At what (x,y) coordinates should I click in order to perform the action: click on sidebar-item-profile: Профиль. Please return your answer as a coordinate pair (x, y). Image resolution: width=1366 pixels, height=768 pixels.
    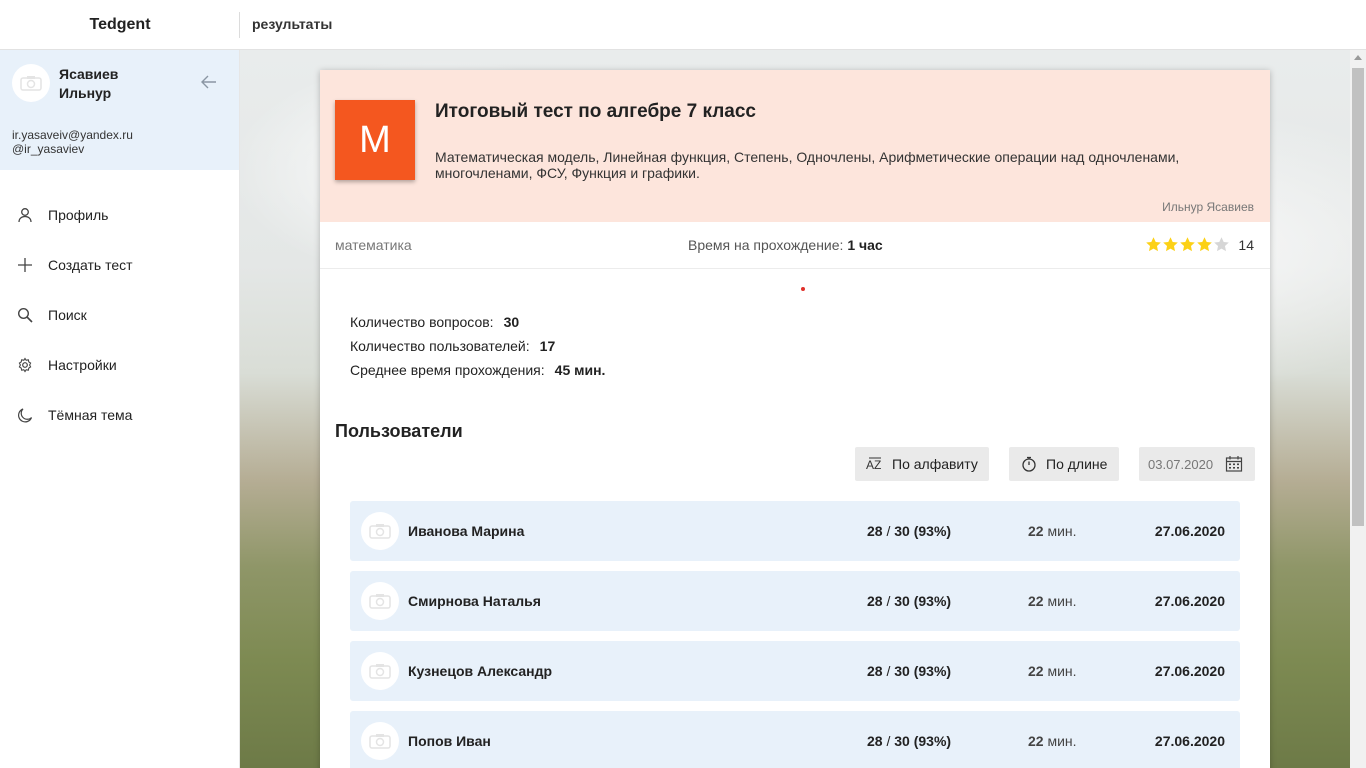
    Looking at the image, I should click on (119, 215).